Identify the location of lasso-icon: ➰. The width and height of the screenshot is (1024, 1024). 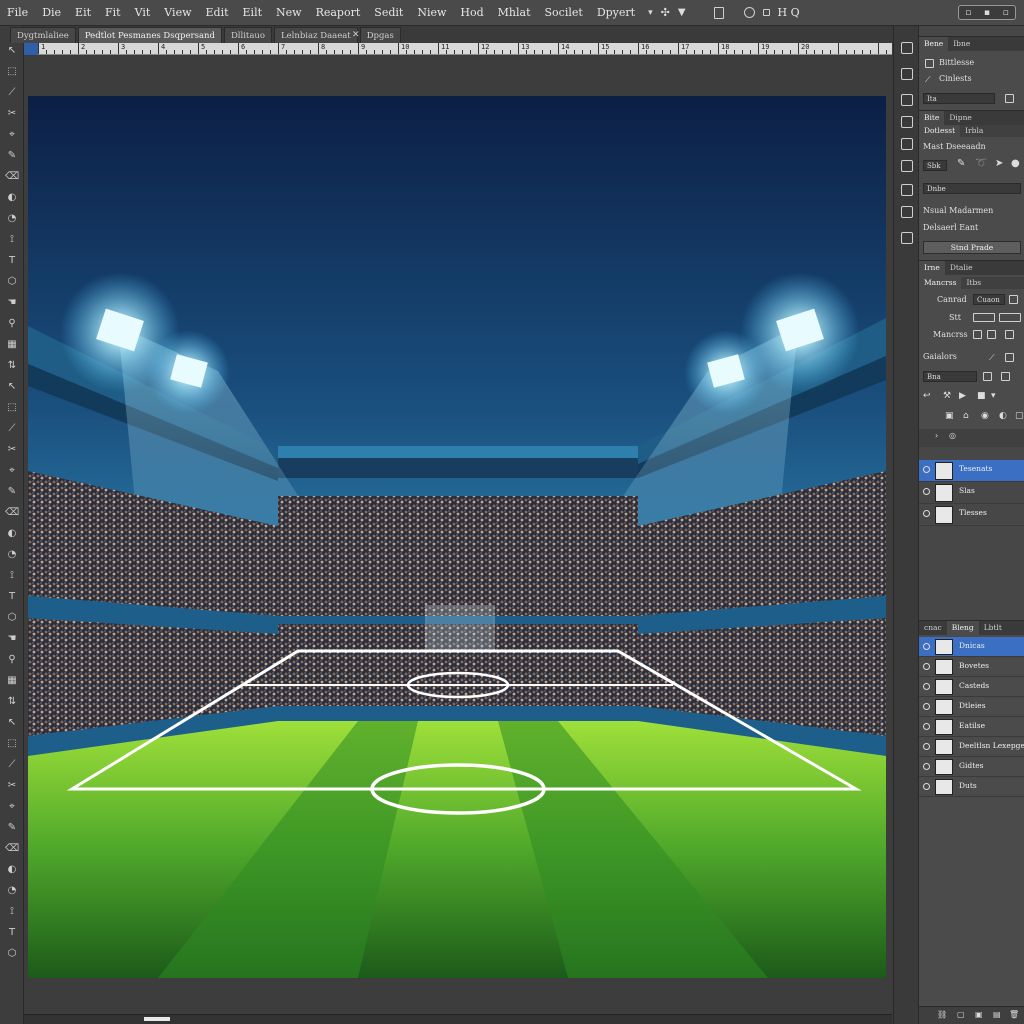
(981, 163).